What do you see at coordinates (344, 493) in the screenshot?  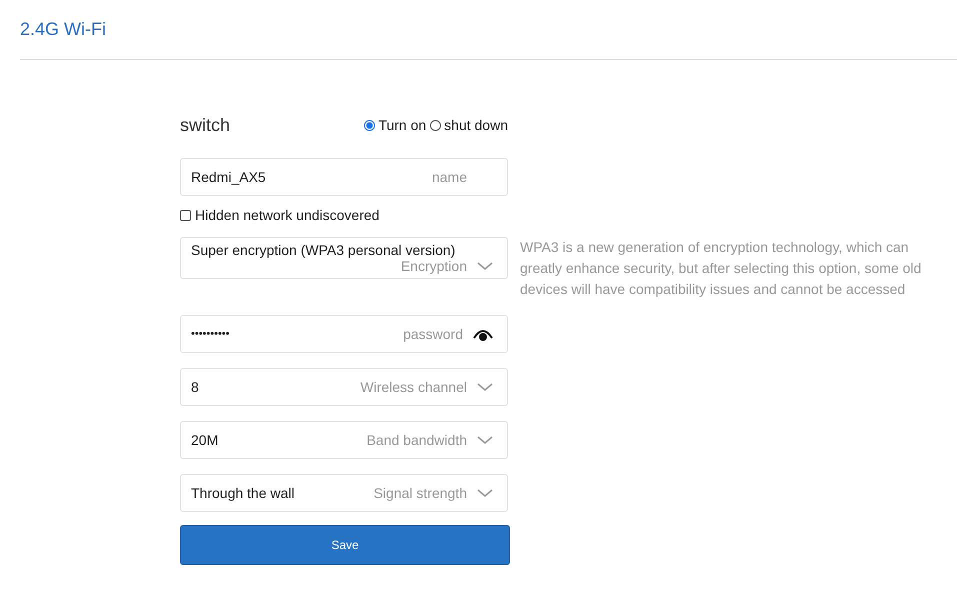 I see `select-field: Through the wall Signal strength` at bounding box center [344, 493].